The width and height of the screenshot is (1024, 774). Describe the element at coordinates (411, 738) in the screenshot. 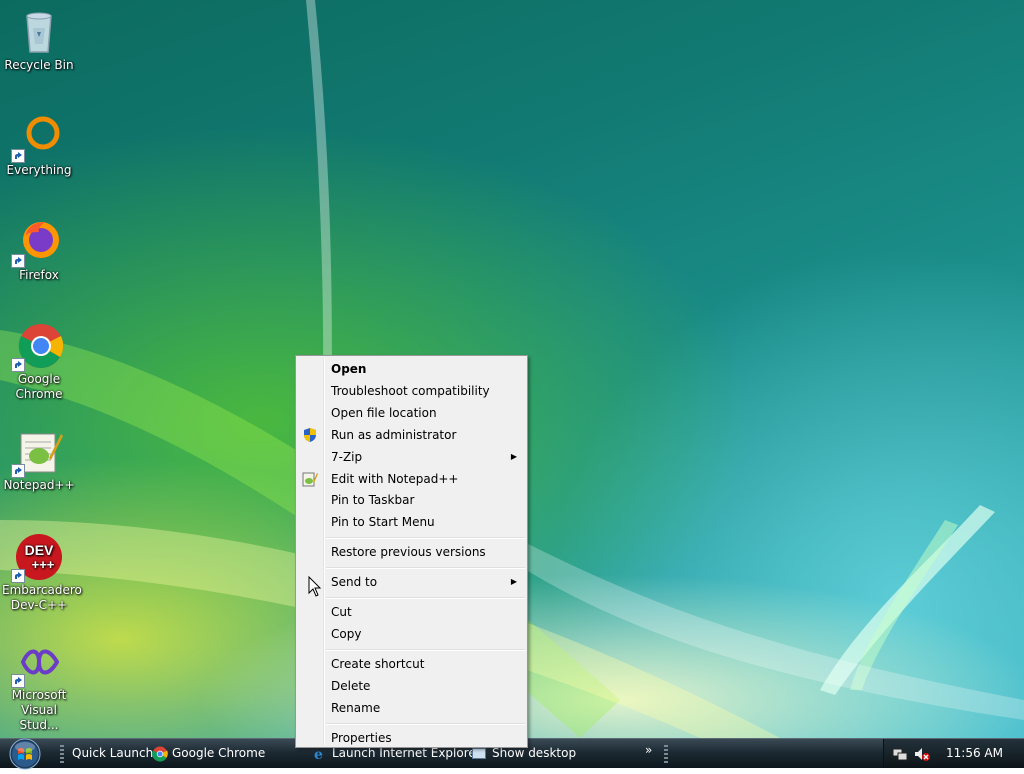

I see `menu-item-properties: Properties` at that location.